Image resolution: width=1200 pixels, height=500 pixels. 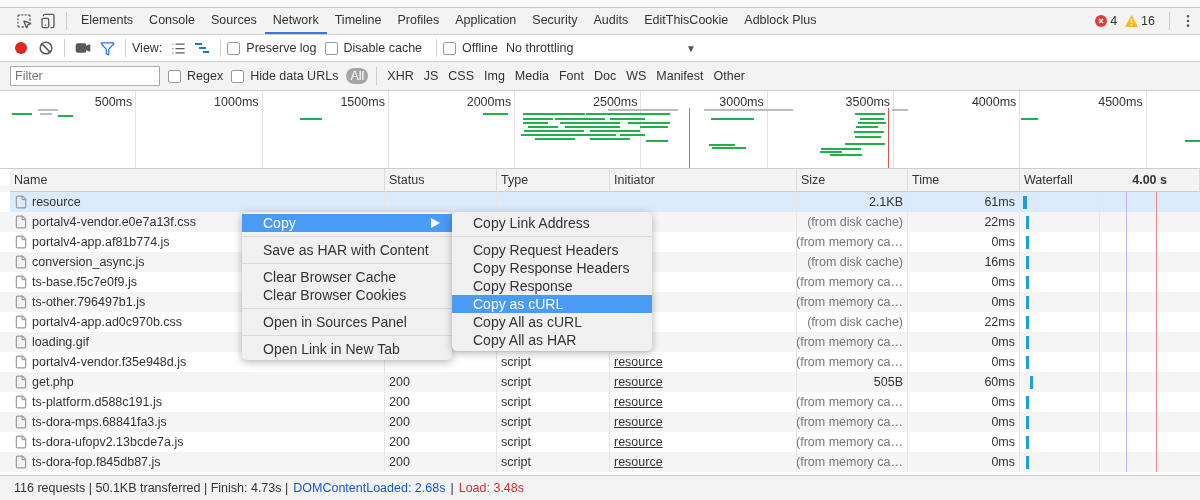 What do you see at coordinates (571, 76) in the screenshot?
I see `type-filter: Font` at bounding box center [571, 76].